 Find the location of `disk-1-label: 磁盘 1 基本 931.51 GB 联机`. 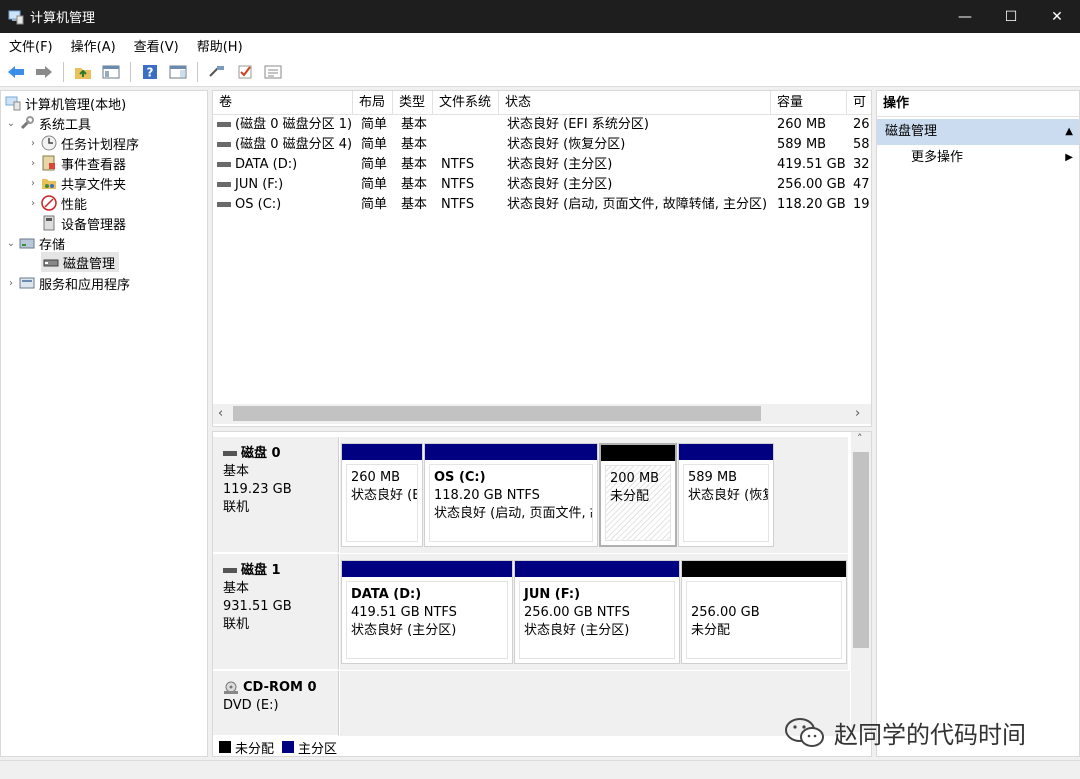

disk-1-label: 磁盘 1 基本 931.51 GB 联机 is located at coordinates (276, 612).